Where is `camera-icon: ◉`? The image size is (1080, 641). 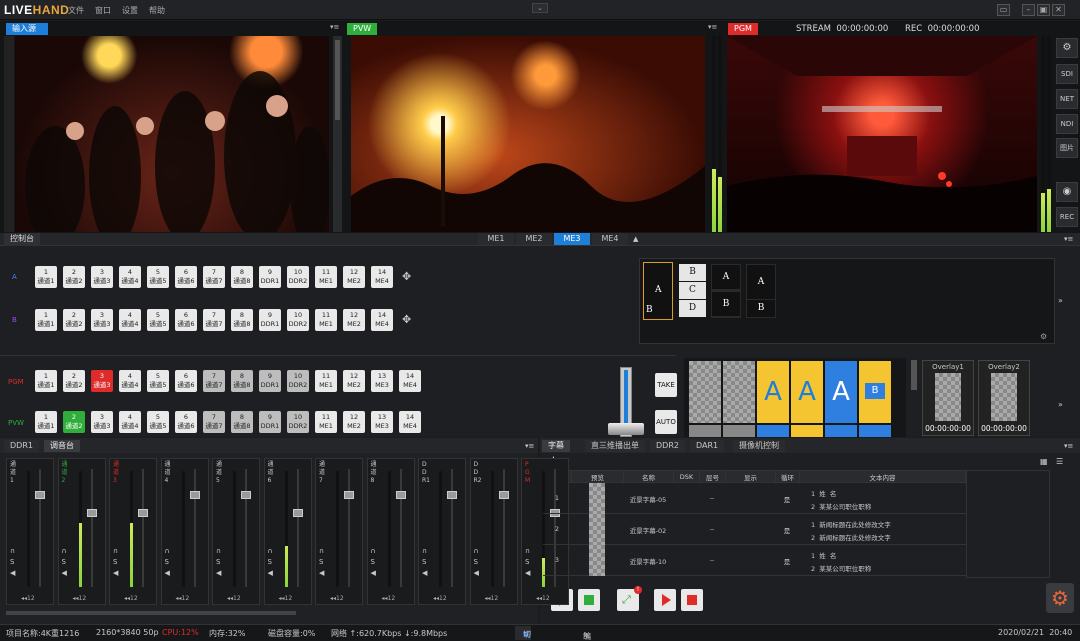 camera-icon: ◉ is located at coordinates (1067, 192).